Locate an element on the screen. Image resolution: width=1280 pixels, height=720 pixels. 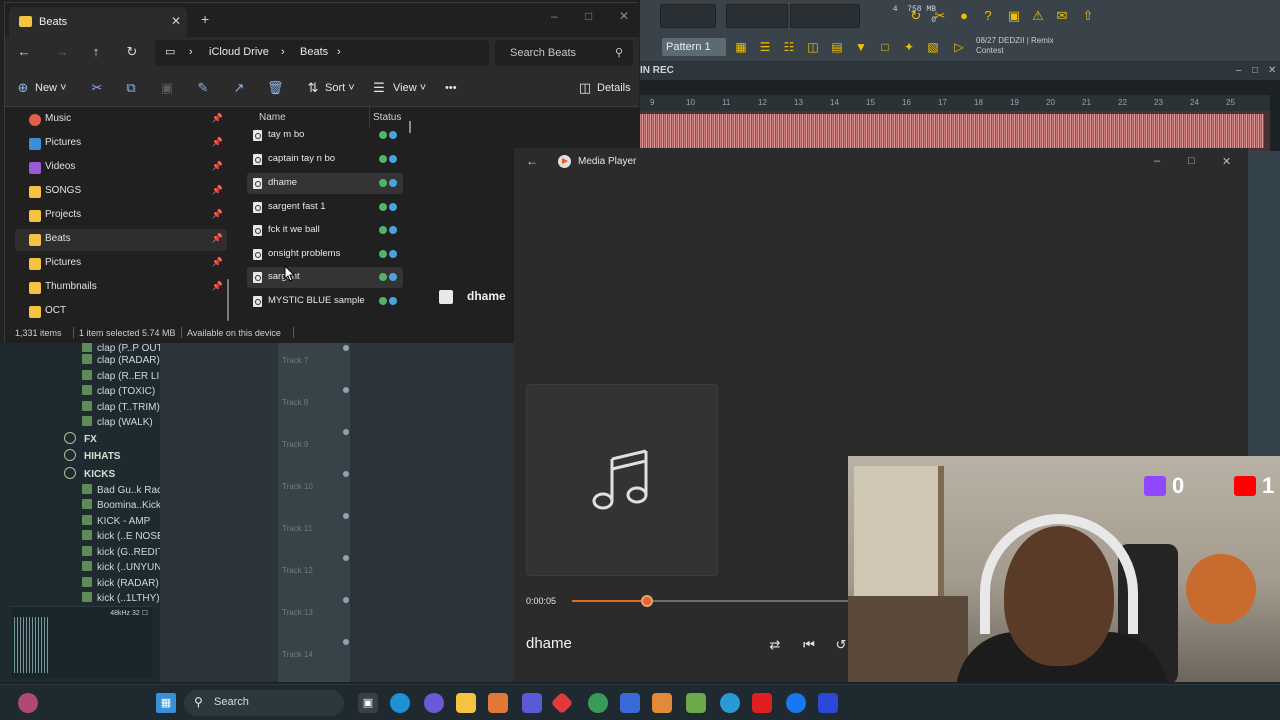
cut-icon: ✂ is located at coordinates (97, 88).